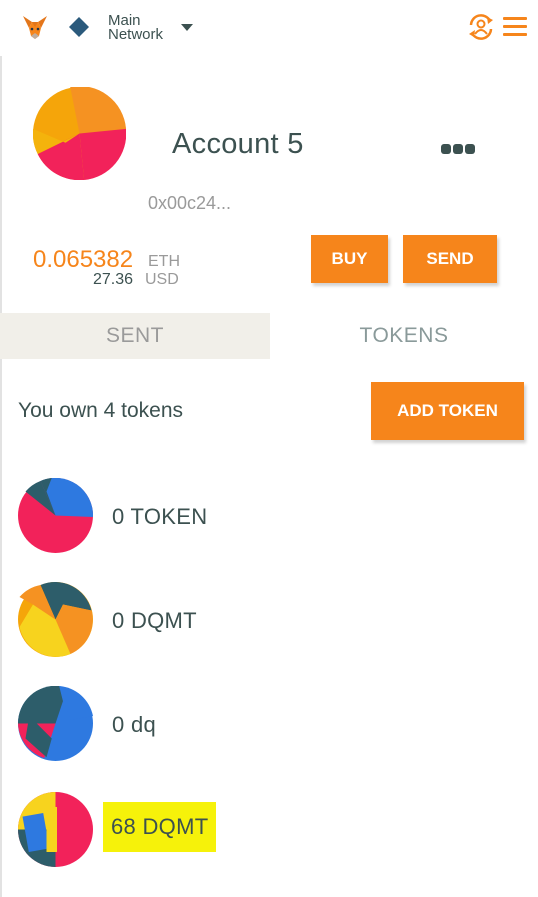 The width and height of the screenshot is (538, 897). I want to click on usd-balance: 27.36, so click(113, 279).